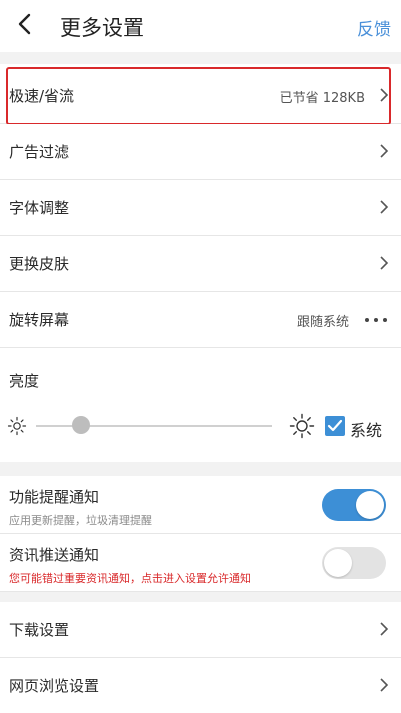 The height and width of the screenshot is (713, 401). Describe the element at coordinates (54, 686) in the screenshot. I see `browse-settings-label: 网页浏览设置` at that location.